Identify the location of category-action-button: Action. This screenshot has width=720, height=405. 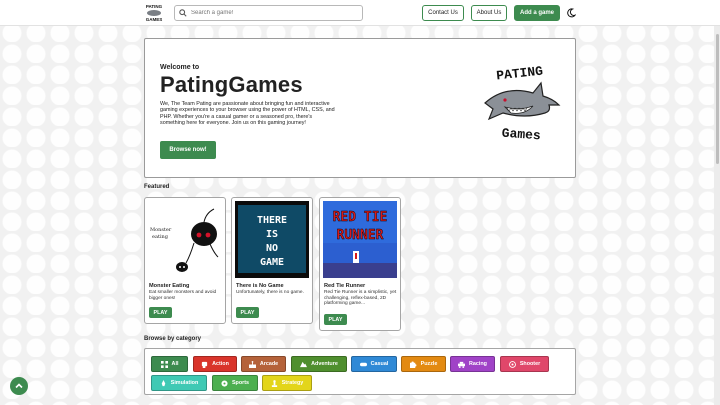
(215, 364).